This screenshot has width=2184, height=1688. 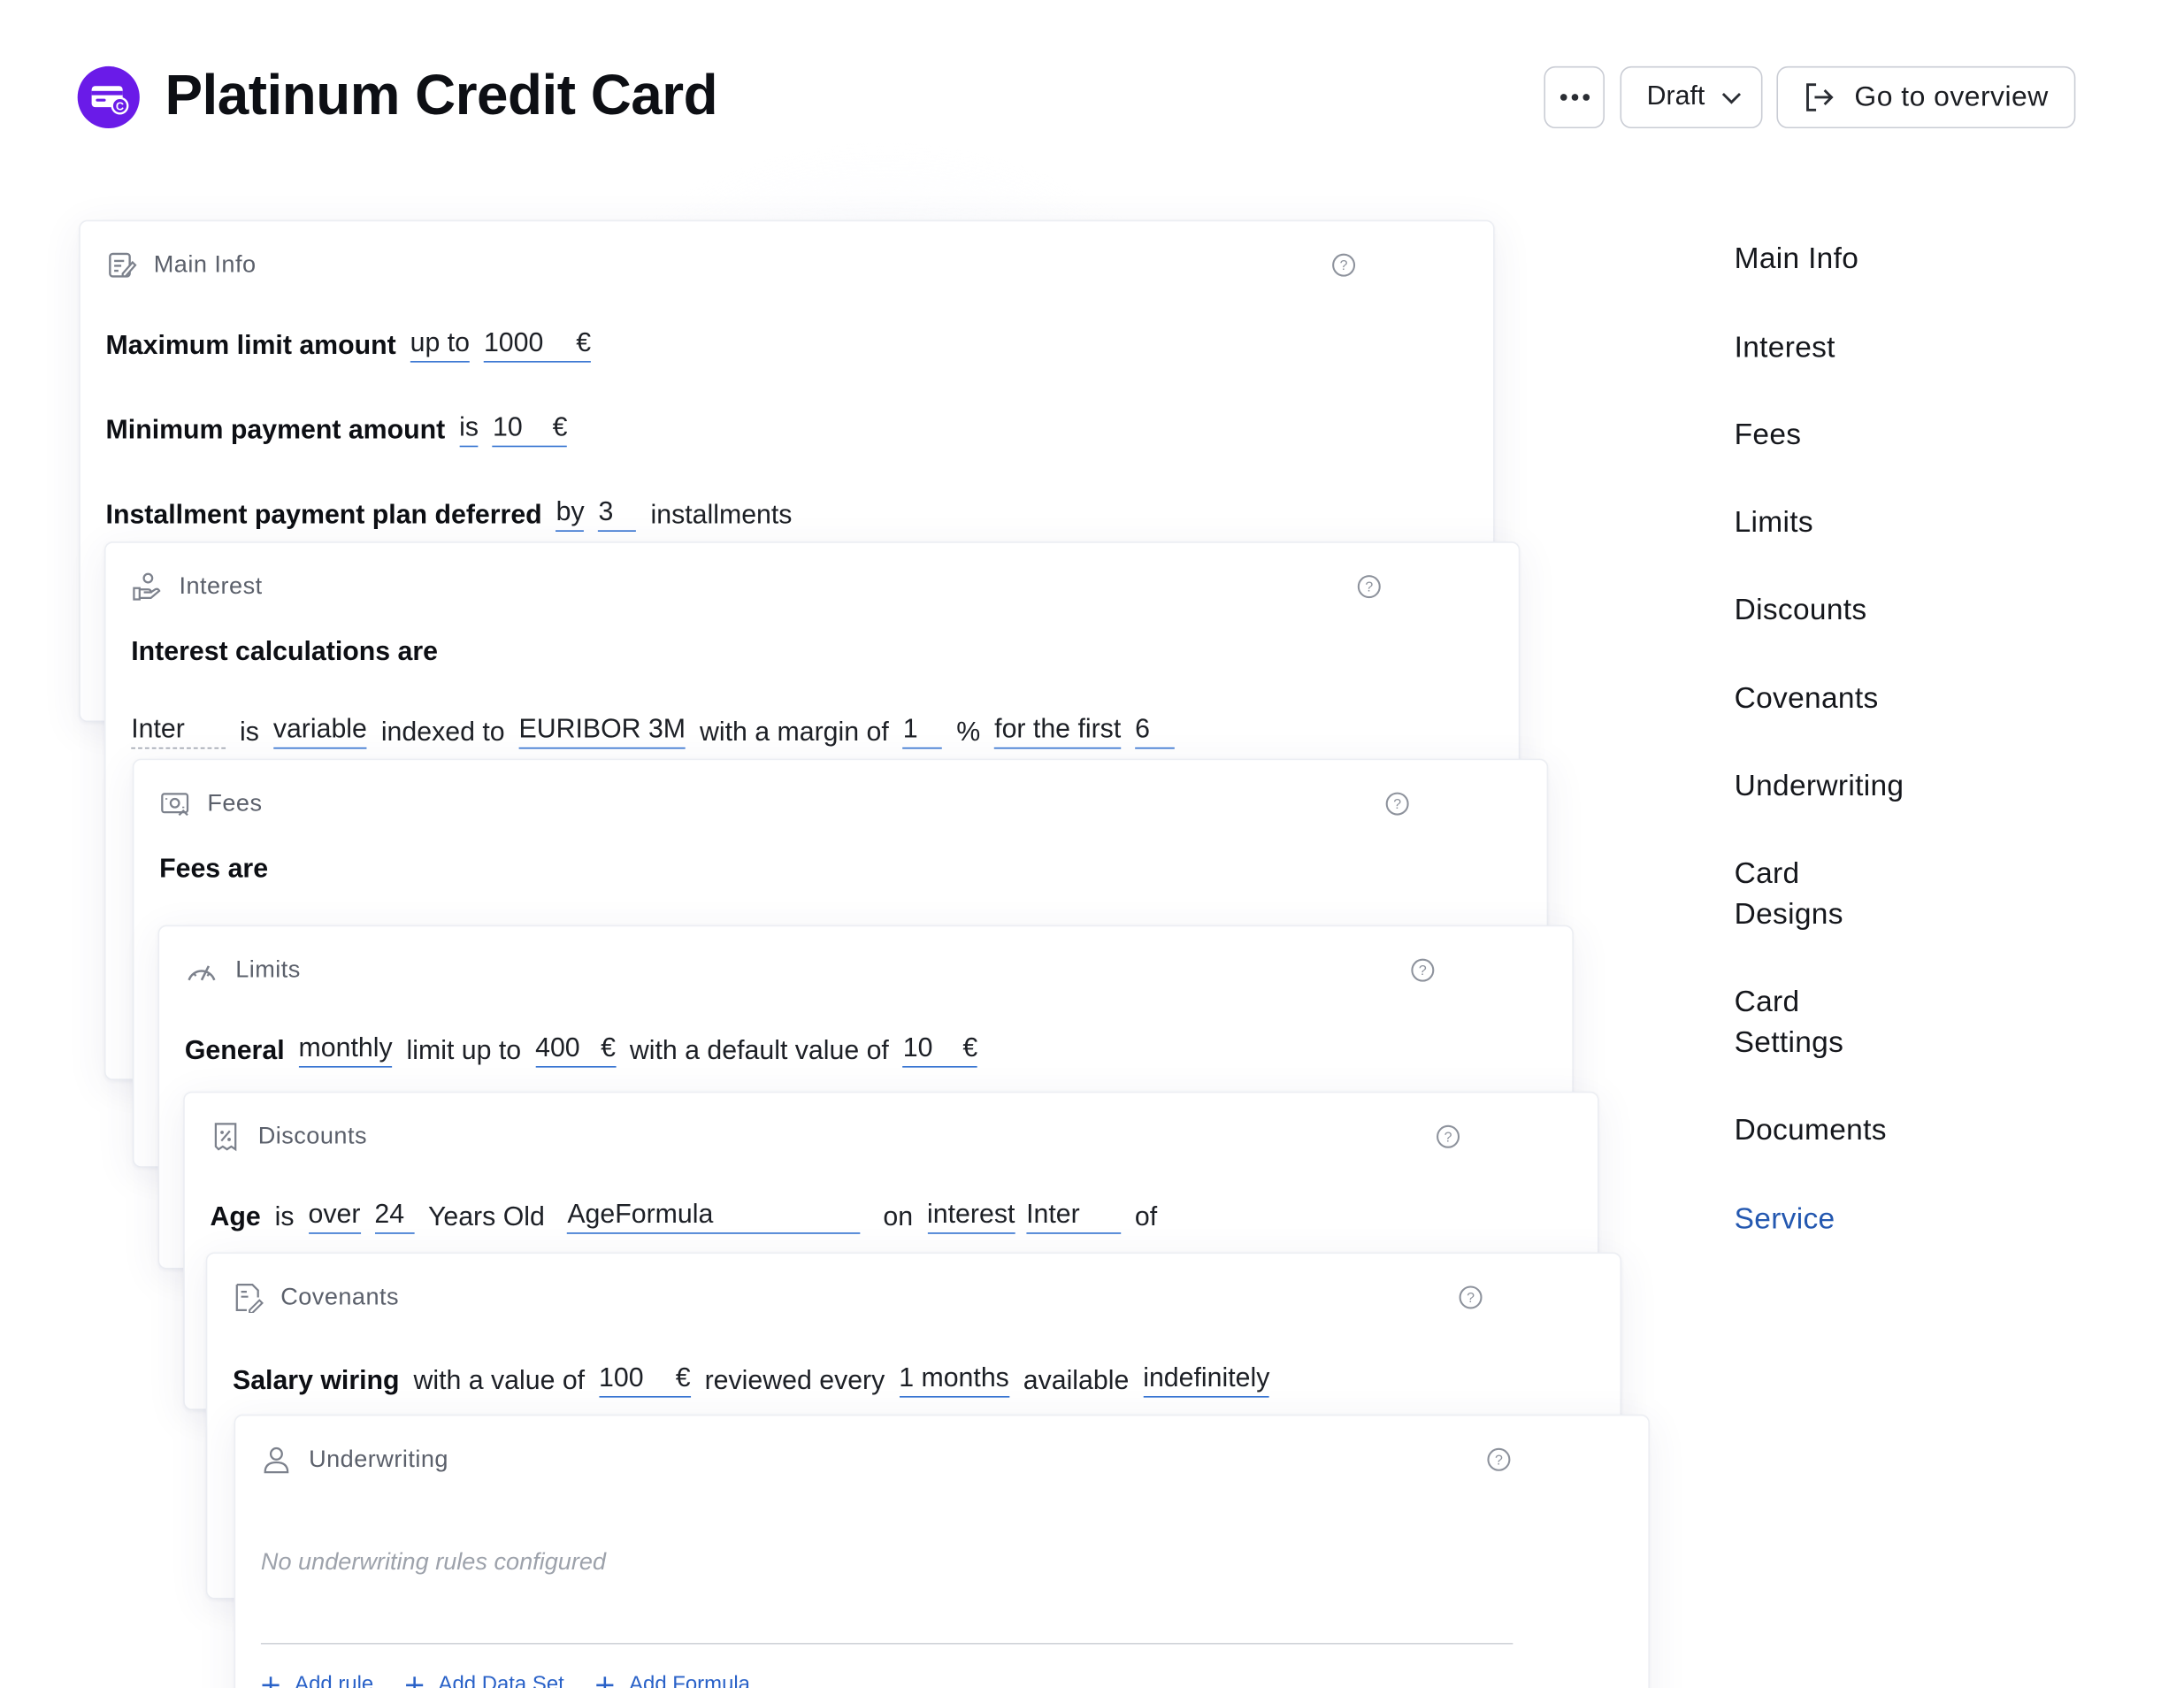 What do you see at coordinates (689, 1680) in the screenshot?
I see `add-formula-label: Add Formula` at bounding box center [689, 1680].